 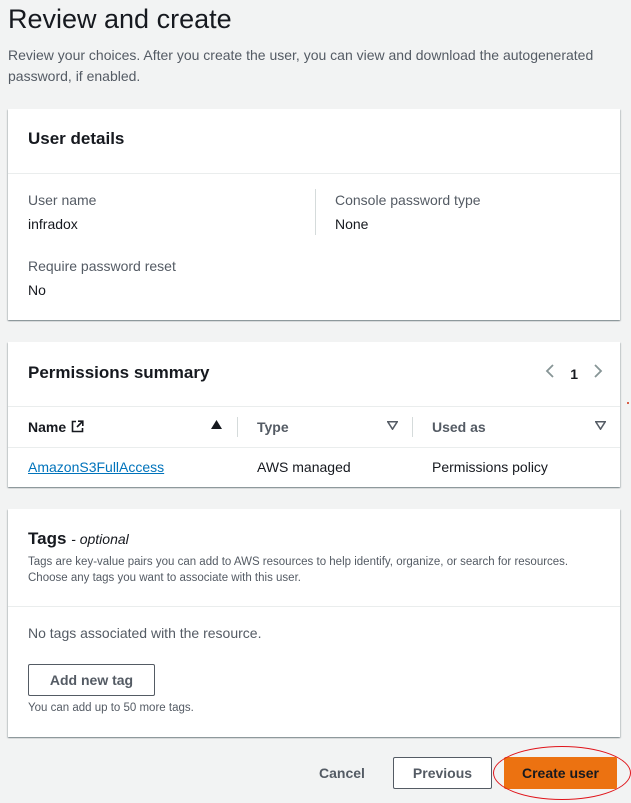 I want to click on create-user-button: Create user, so click(x=560, y=773).